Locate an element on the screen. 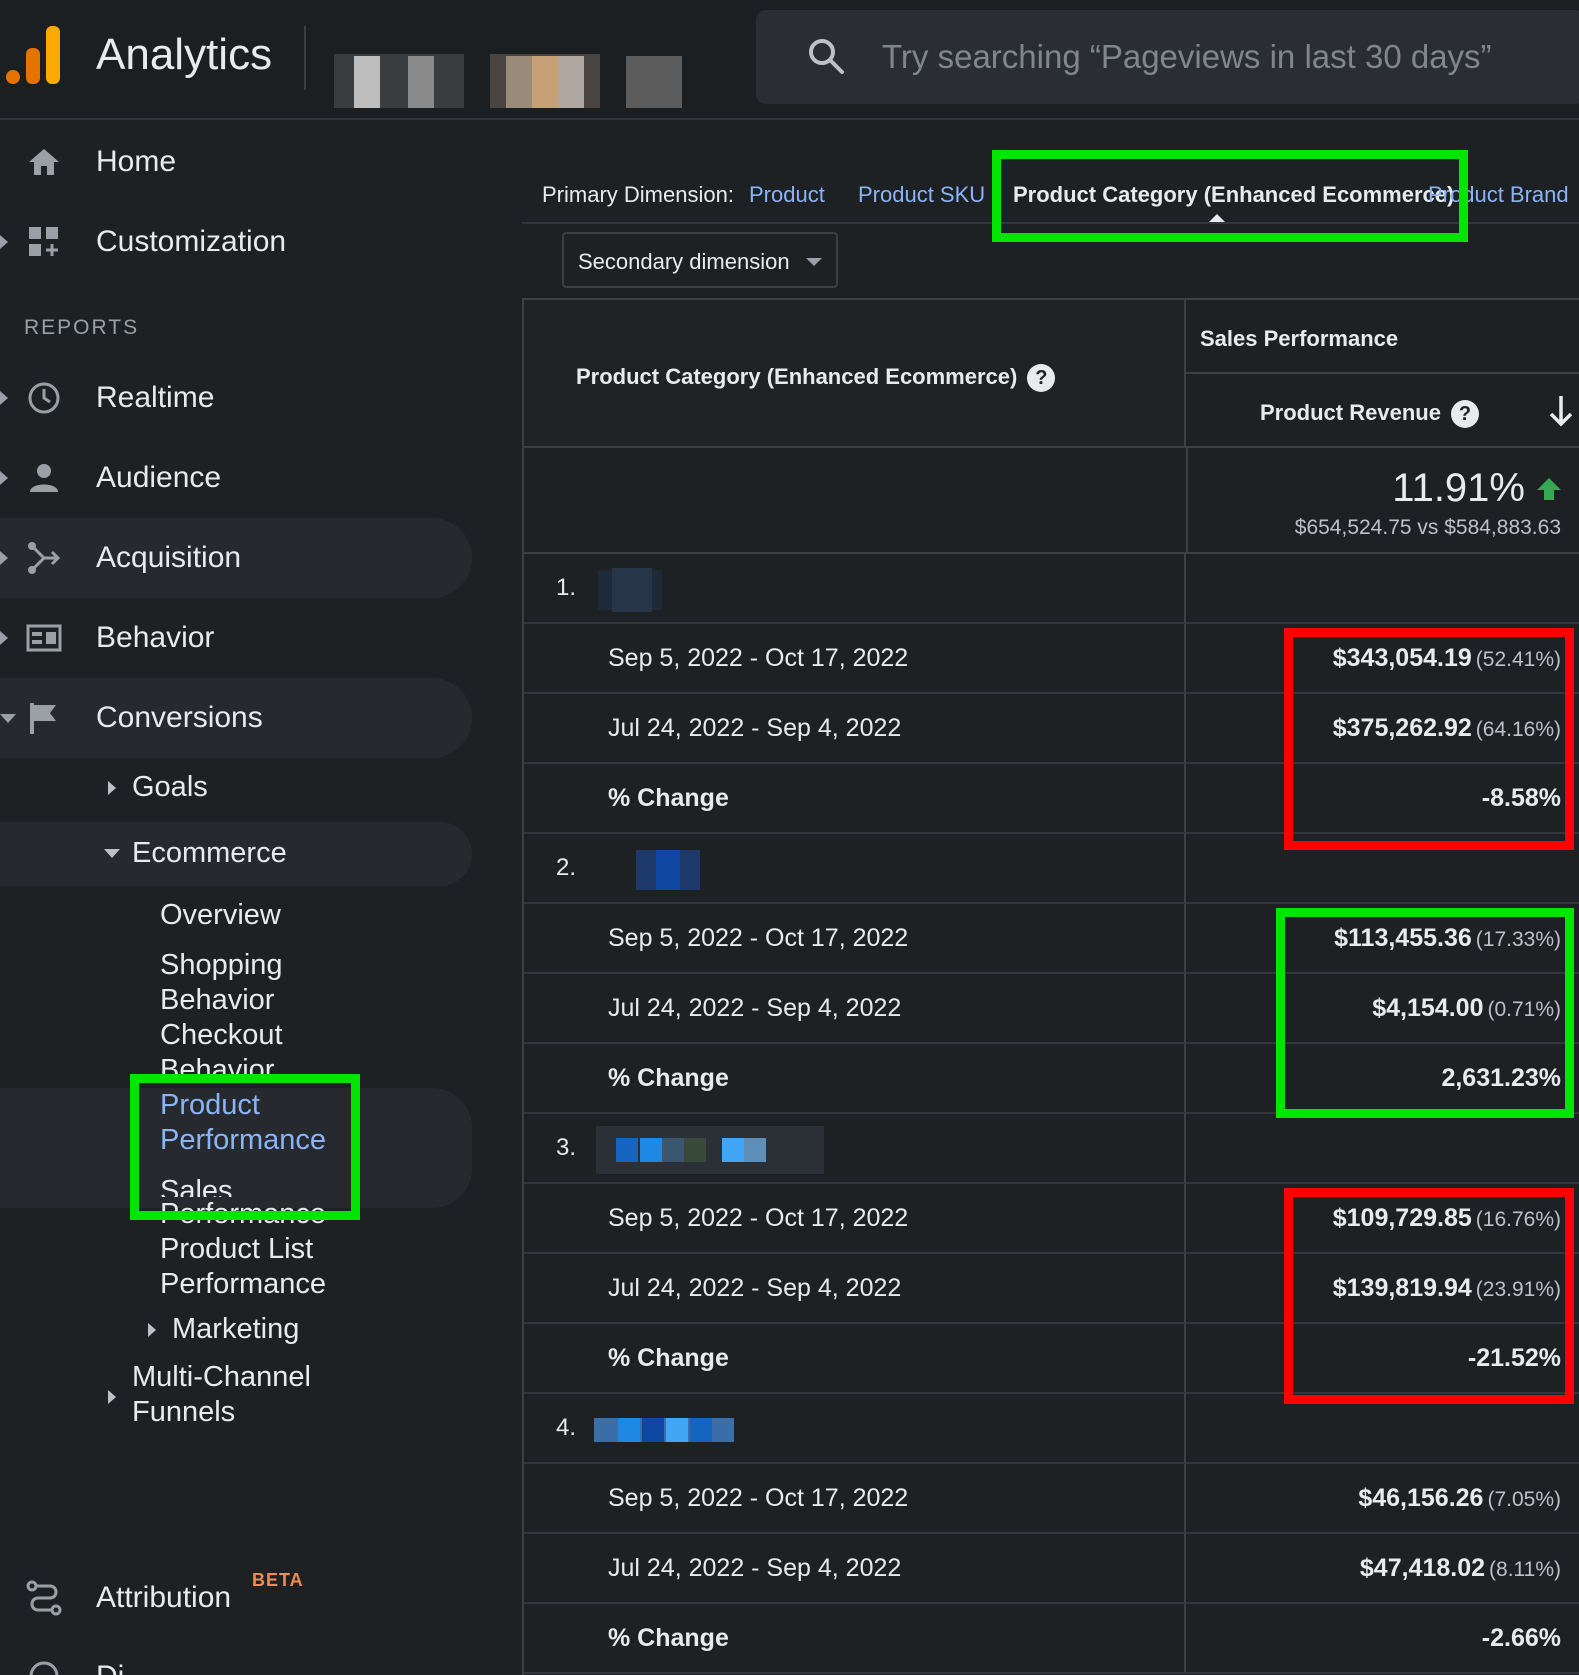 The height and width of the screenshot is (1675, 1579). row-revenue-value: $109,729.85 (16.76%) is located at coordinates (1447, 1218).